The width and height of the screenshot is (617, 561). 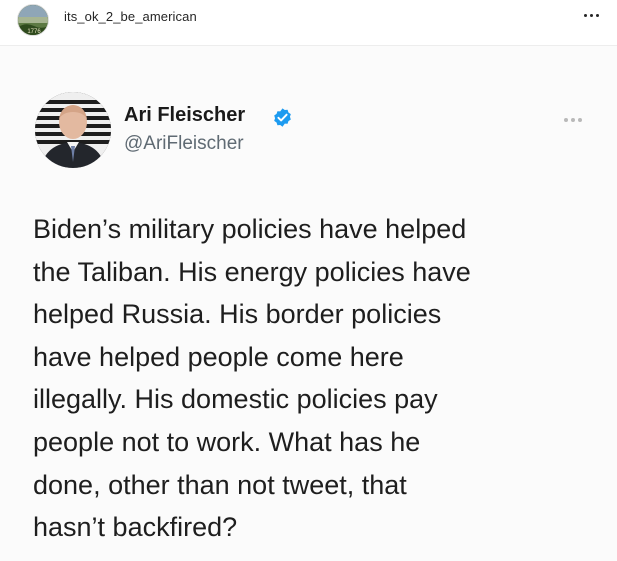 I want to click on tweet-text-line: hasn’t backfired?, so click(x=135, y=527).